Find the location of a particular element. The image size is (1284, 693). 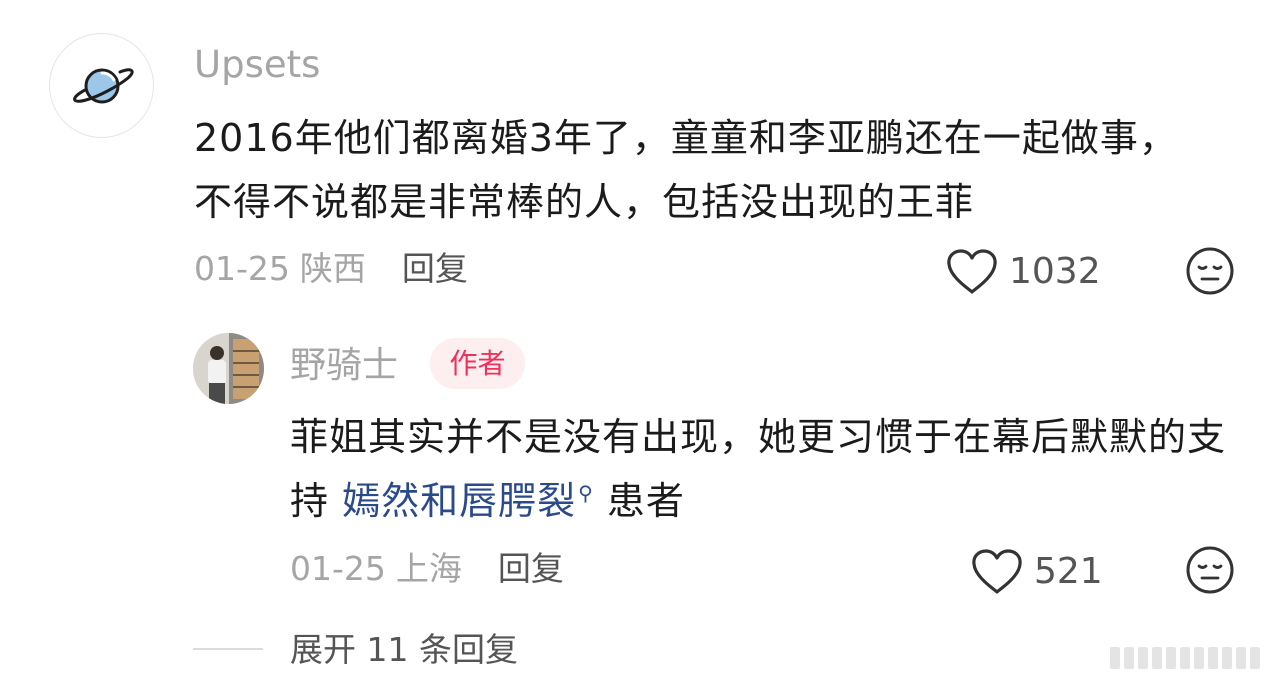

reply-location: 上海 is located at coordinates (428, 568).